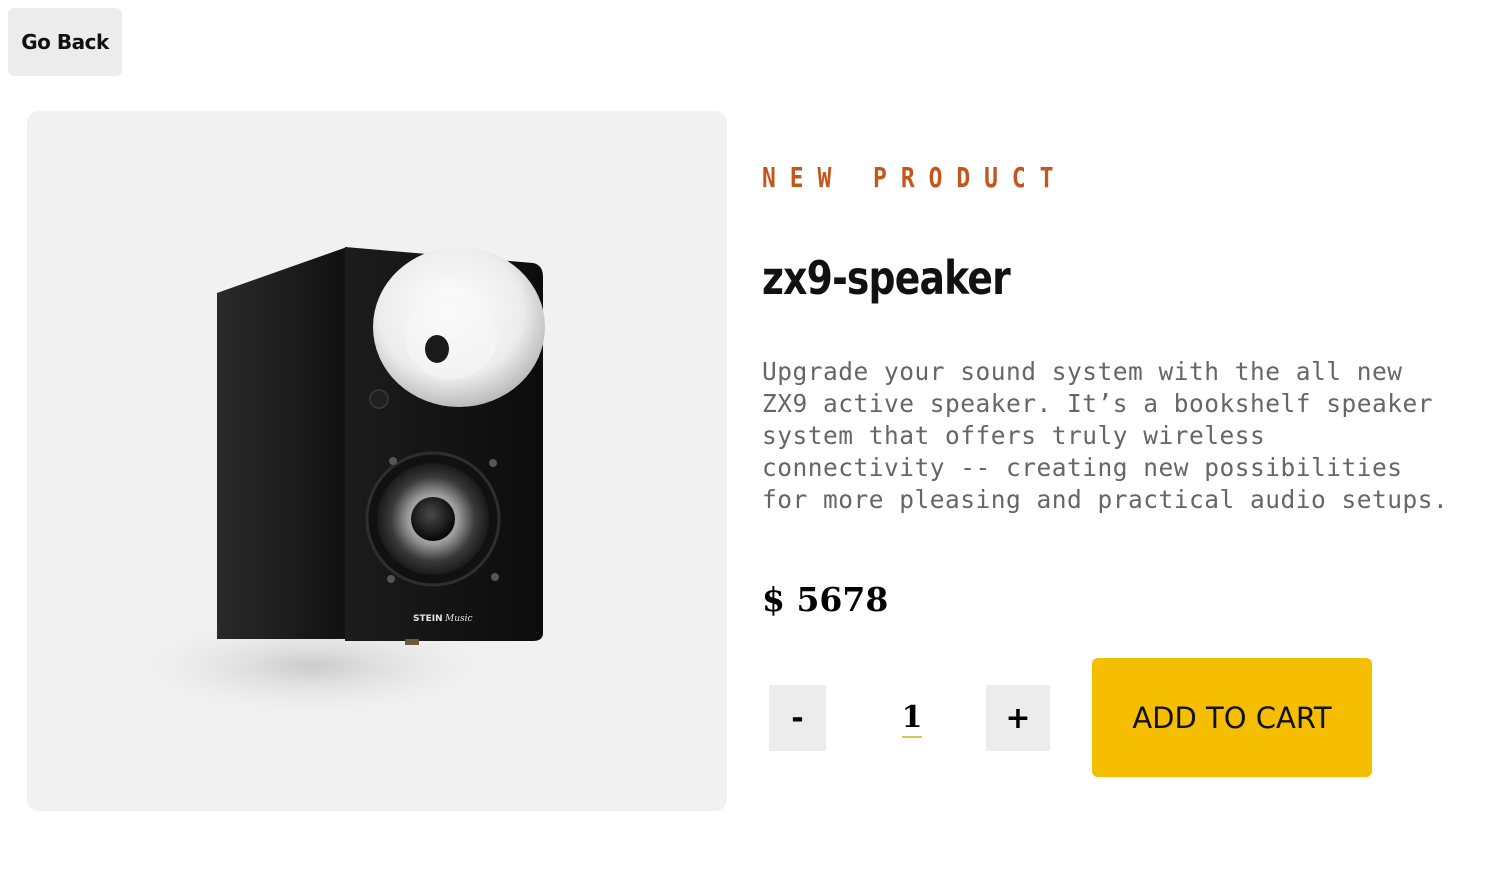 The height and width of the screenshot is (884, 1488). I want to click on decrement-quantity-button: -, so click(797, 718).